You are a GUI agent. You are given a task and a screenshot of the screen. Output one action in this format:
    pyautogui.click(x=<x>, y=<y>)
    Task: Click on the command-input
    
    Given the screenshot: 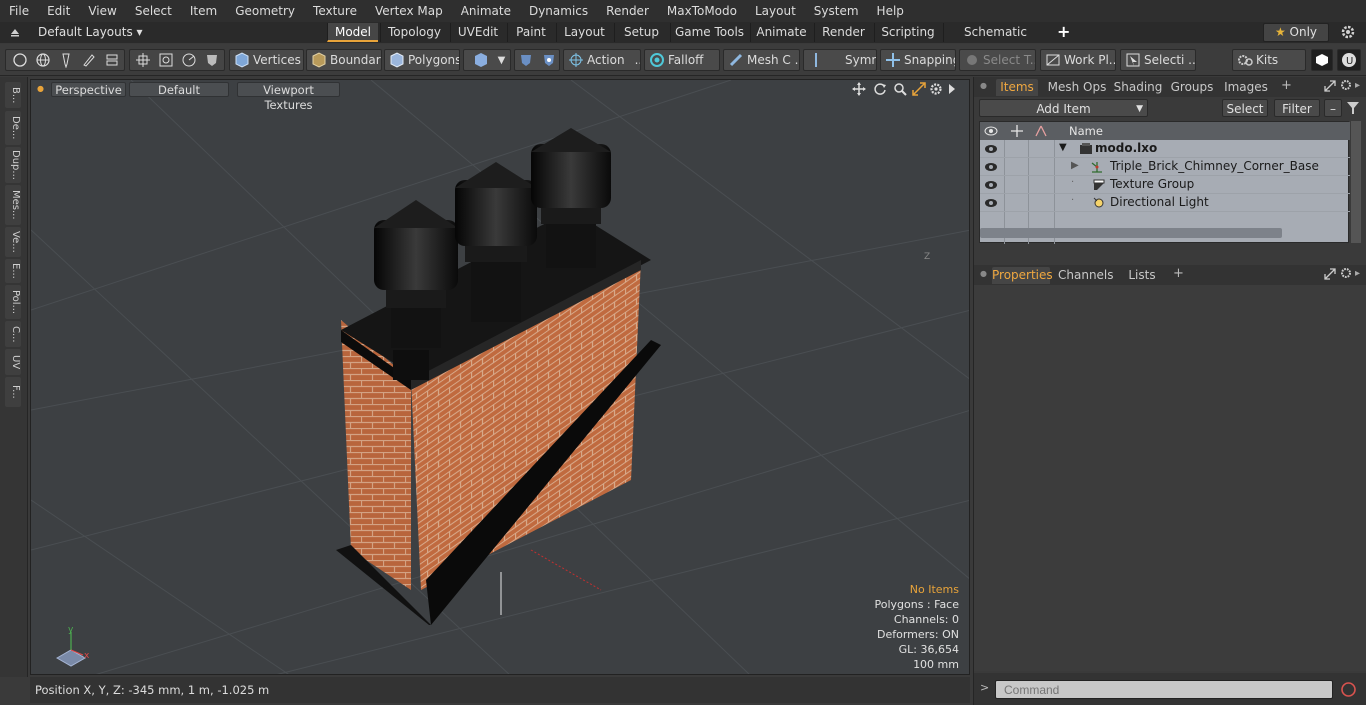 What is the action you would take?
    pyautogui.click(x=1164, y=689)
    